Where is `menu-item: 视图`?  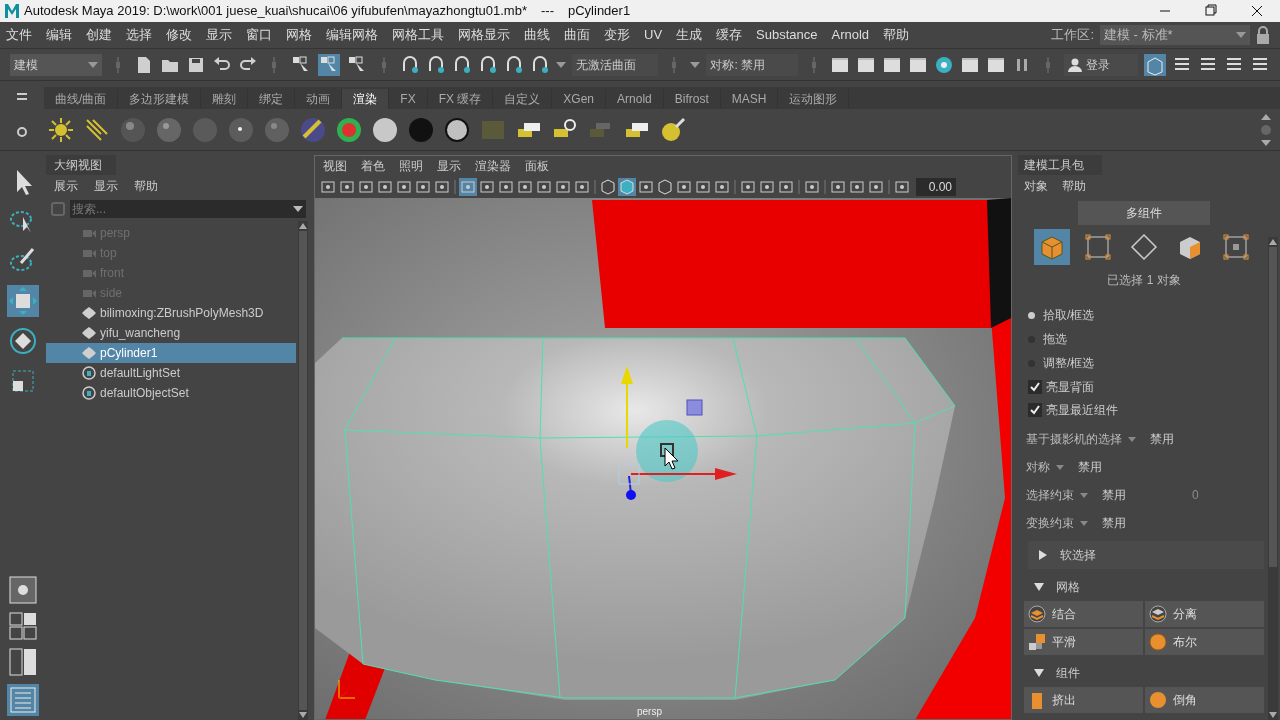 menu-item: 视图 is located at coordinates (335, 166).